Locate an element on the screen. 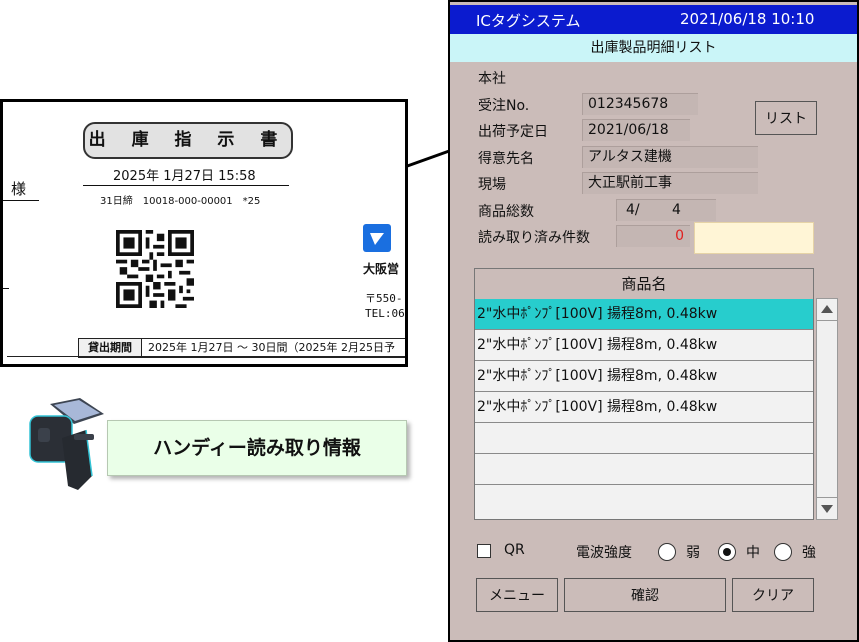  rental-period-row: 貸出期間 2025年 1月27日 〜 30日間（2025年 2月25日予 is located at coordinates (241, 348).